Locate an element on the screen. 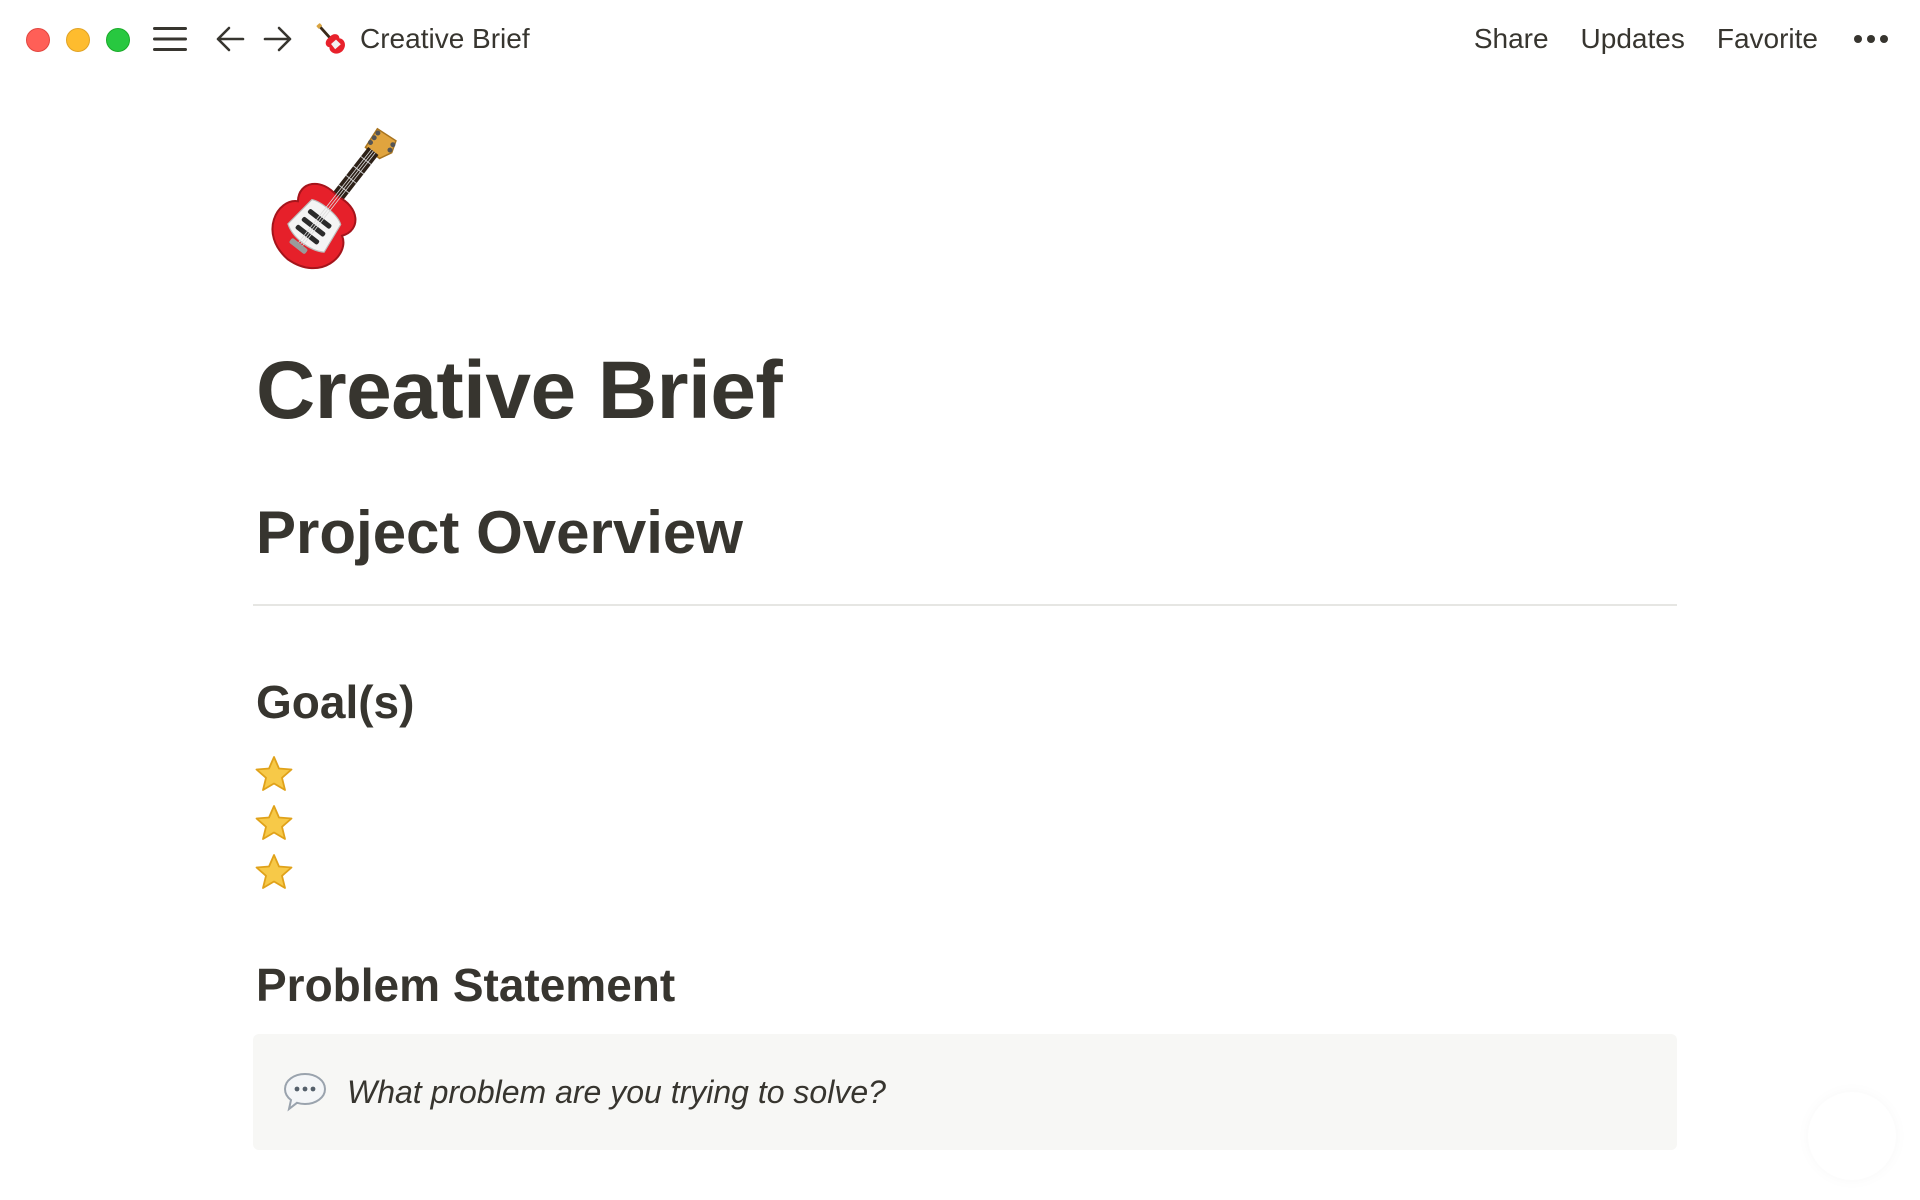 This screenshot has height=1200, width=1920. back-button is located at coordinates (230, 39).